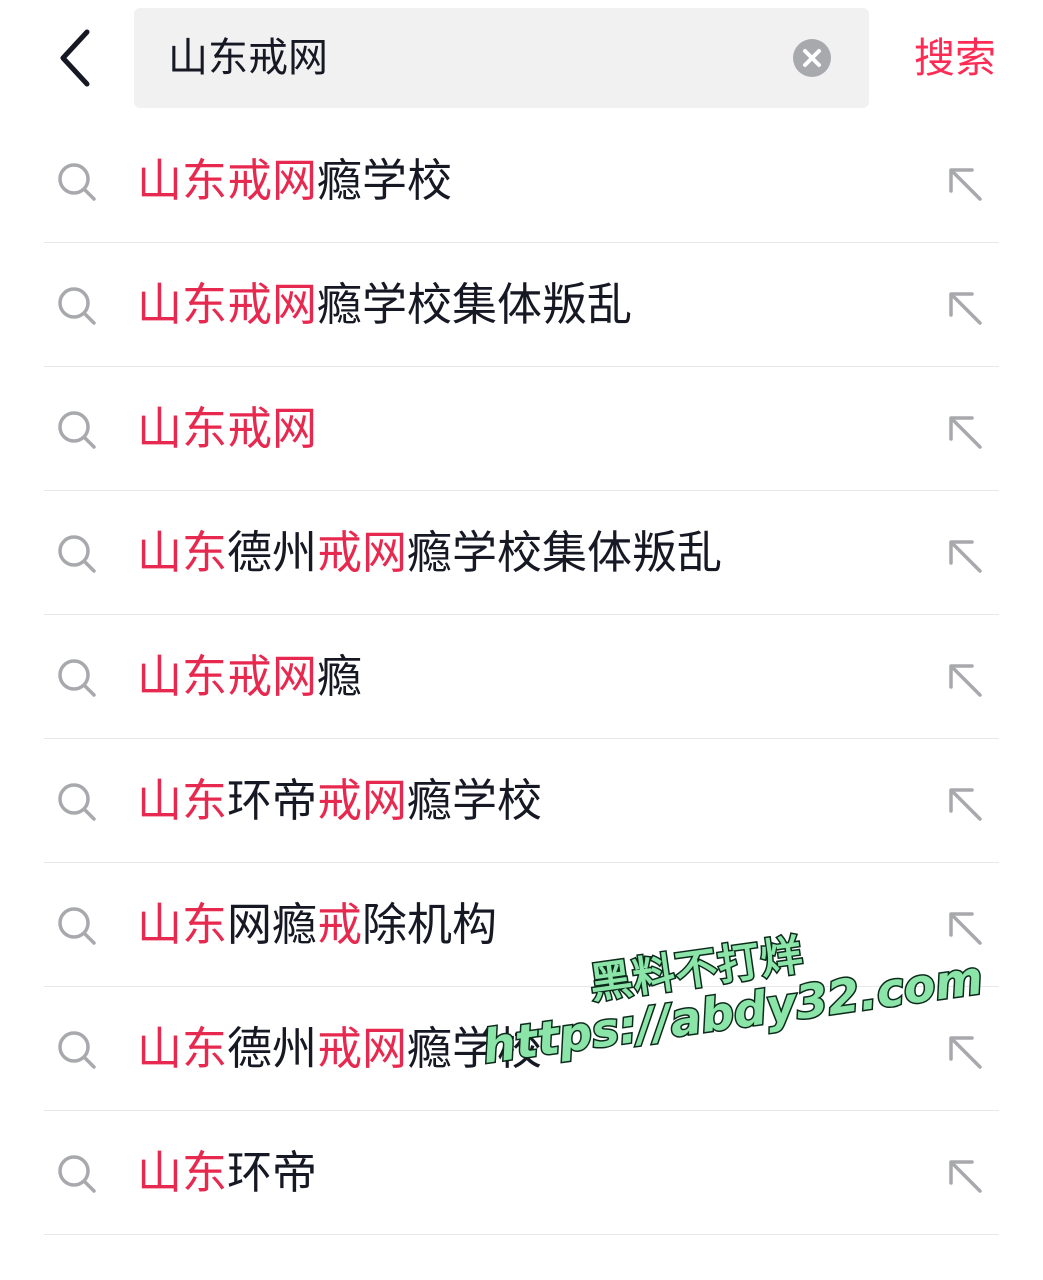  Describe the element at coordinates (340, 924) in the screenshot. I see `suggestion-match-text: 戒` at that location.